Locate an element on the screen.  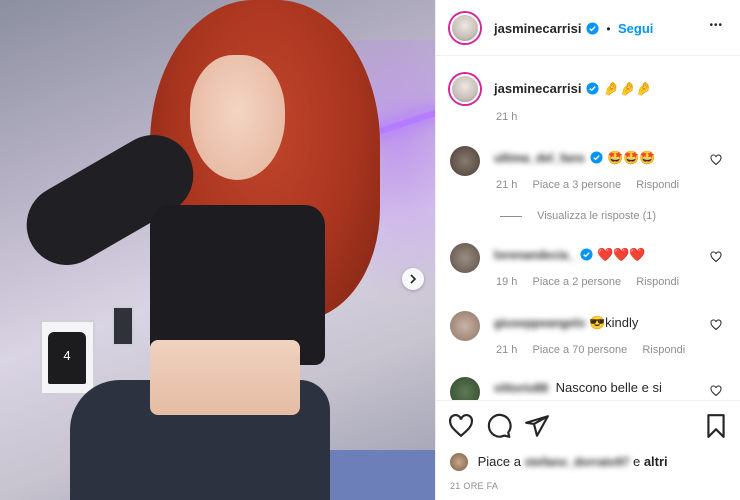
bookmark-icon is located at coordinates (716, 426).